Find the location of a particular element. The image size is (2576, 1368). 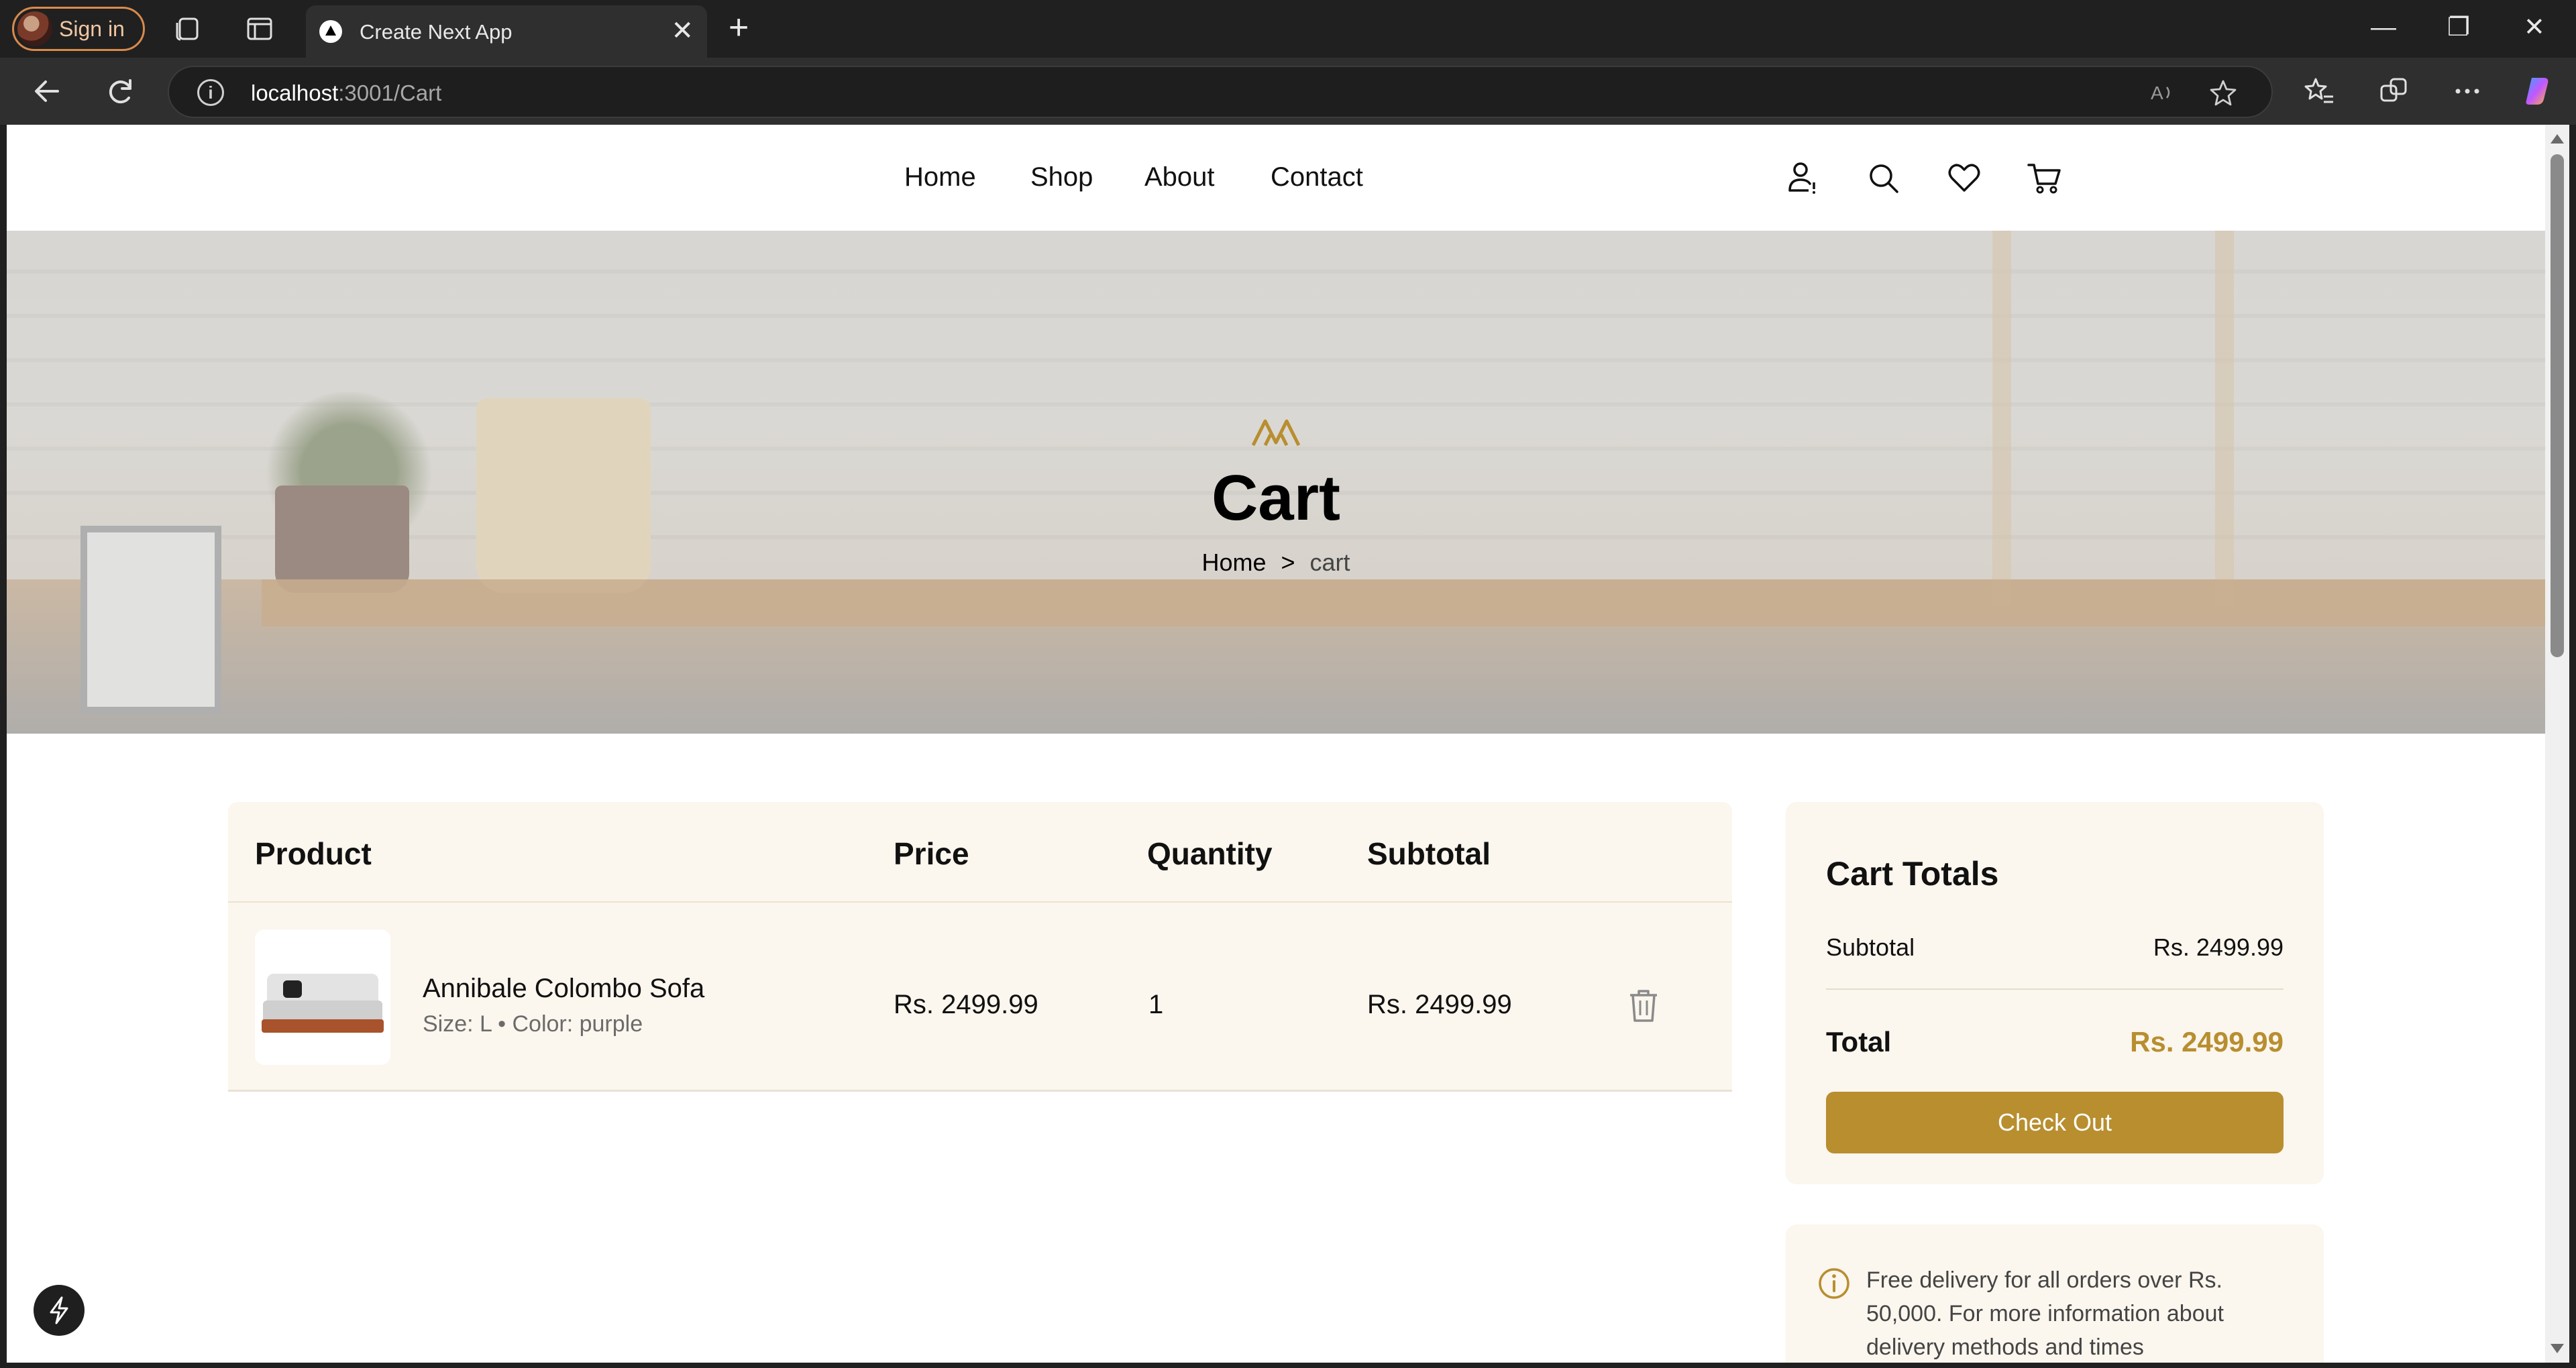

cart-table-header: Product Price Quantity Subtotal is located at coordinates (980, 852).